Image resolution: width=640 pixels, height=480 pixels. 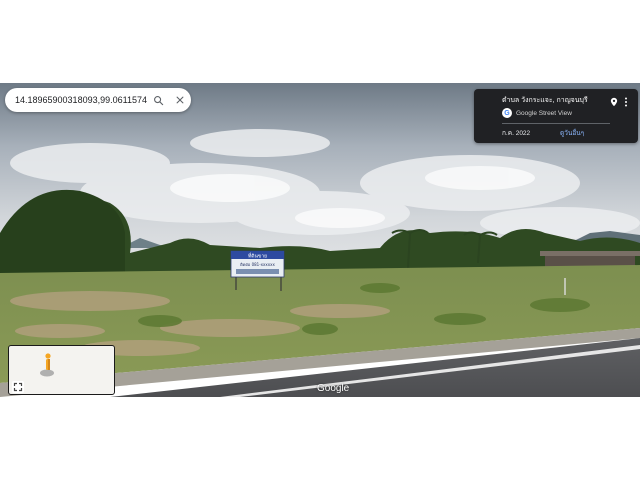 I want to click on map-pin-button, so click(x=614, y=101).